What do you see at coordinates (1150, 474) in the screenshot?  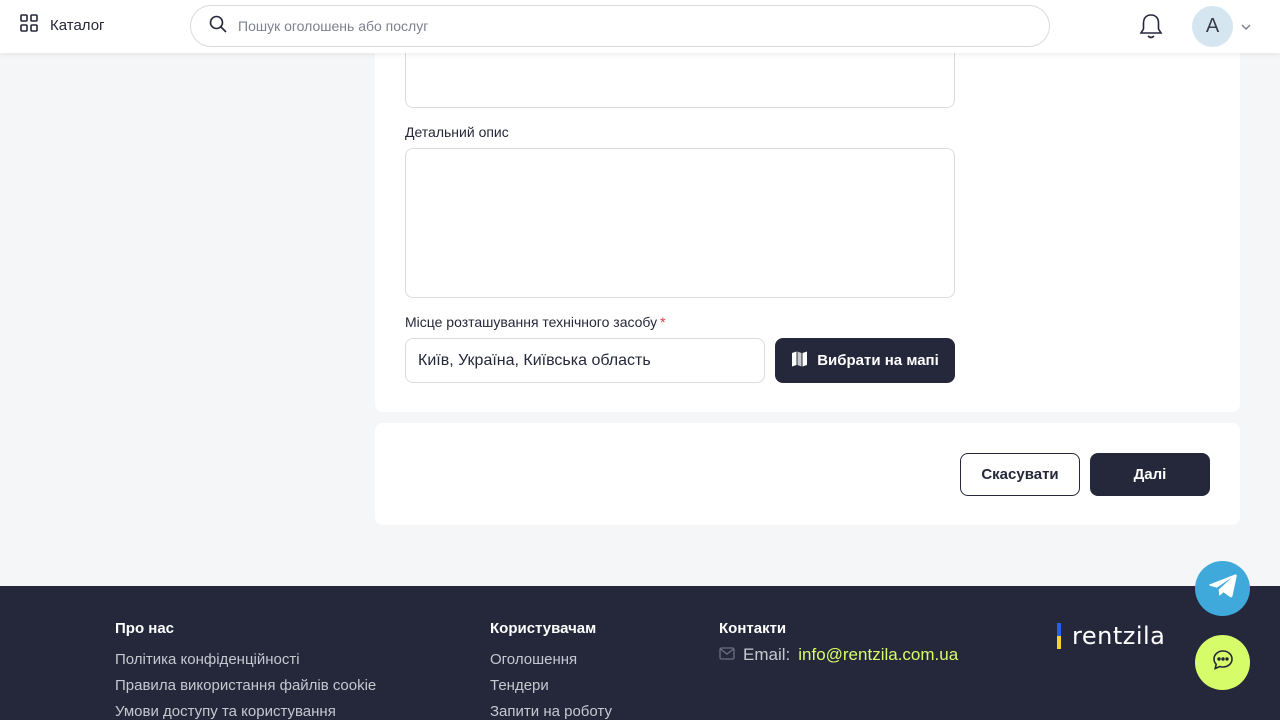 I see `next-button: Далі` at bounding box center [1150, 474].